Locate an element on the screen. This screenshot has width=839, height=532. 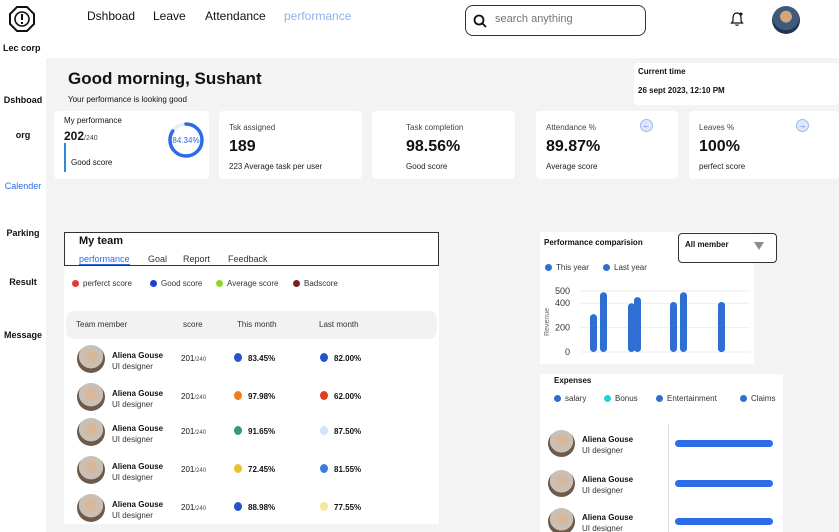
legend-label: perferct score is located at coordinates (107, 283).